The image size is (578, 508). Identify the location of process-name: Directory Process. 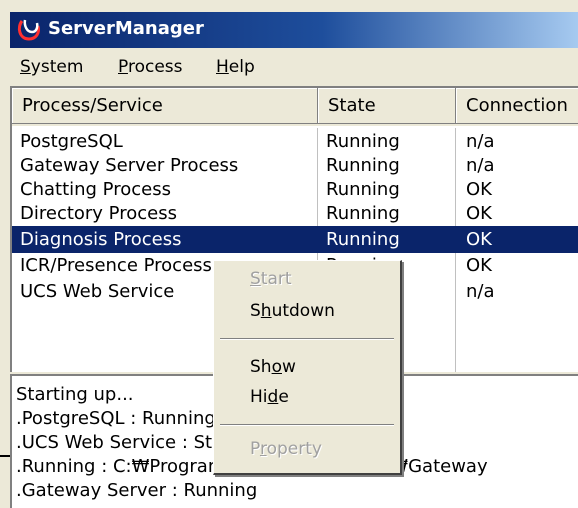
(98, 213).